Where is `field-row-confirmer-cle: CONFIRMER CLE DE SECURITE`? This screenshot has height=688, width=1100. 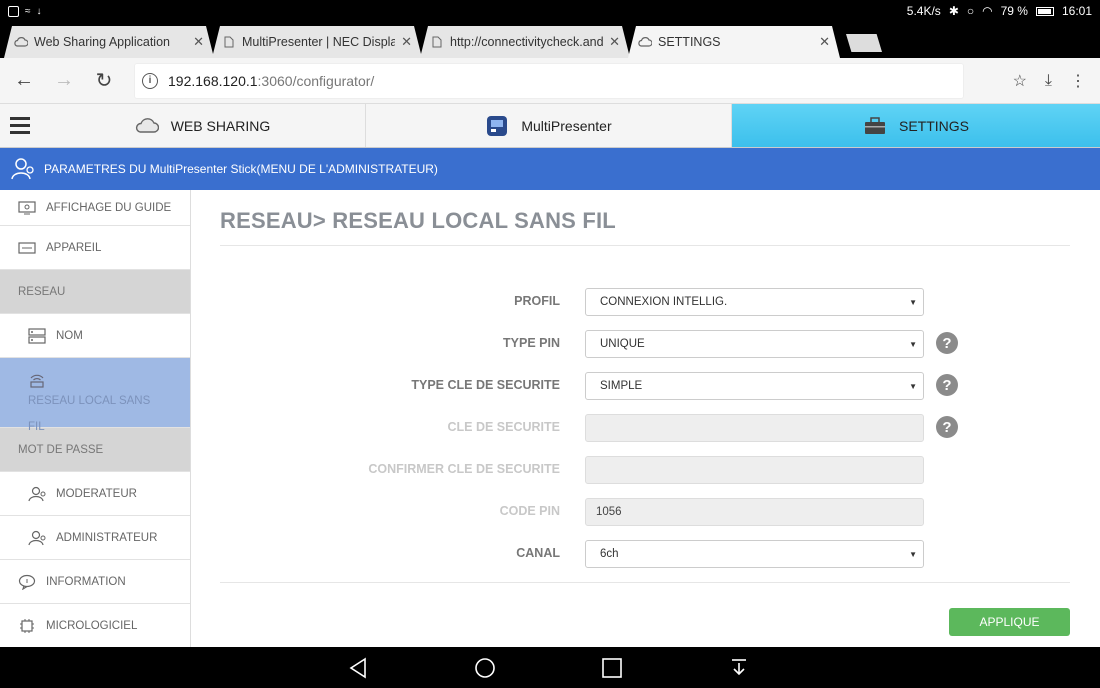 field-row-confirmer-cle: CONFIRMER CLE DE SECURITE is located at coordinates (645, 470).